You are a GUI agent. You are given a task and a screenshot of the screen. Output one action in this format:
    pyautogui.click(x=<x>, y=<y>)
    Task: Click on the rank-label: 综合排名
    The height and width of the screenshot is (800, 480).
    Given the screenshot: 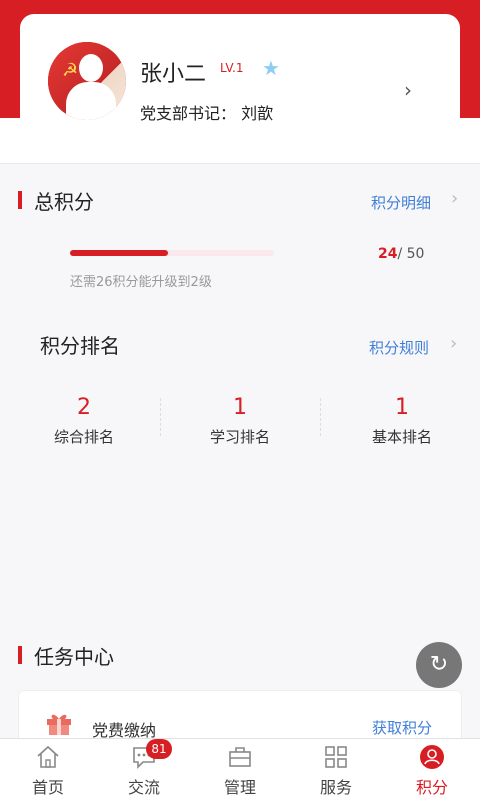 What is the action you would take?
    pyautogui.click(x=83, y=437)
    